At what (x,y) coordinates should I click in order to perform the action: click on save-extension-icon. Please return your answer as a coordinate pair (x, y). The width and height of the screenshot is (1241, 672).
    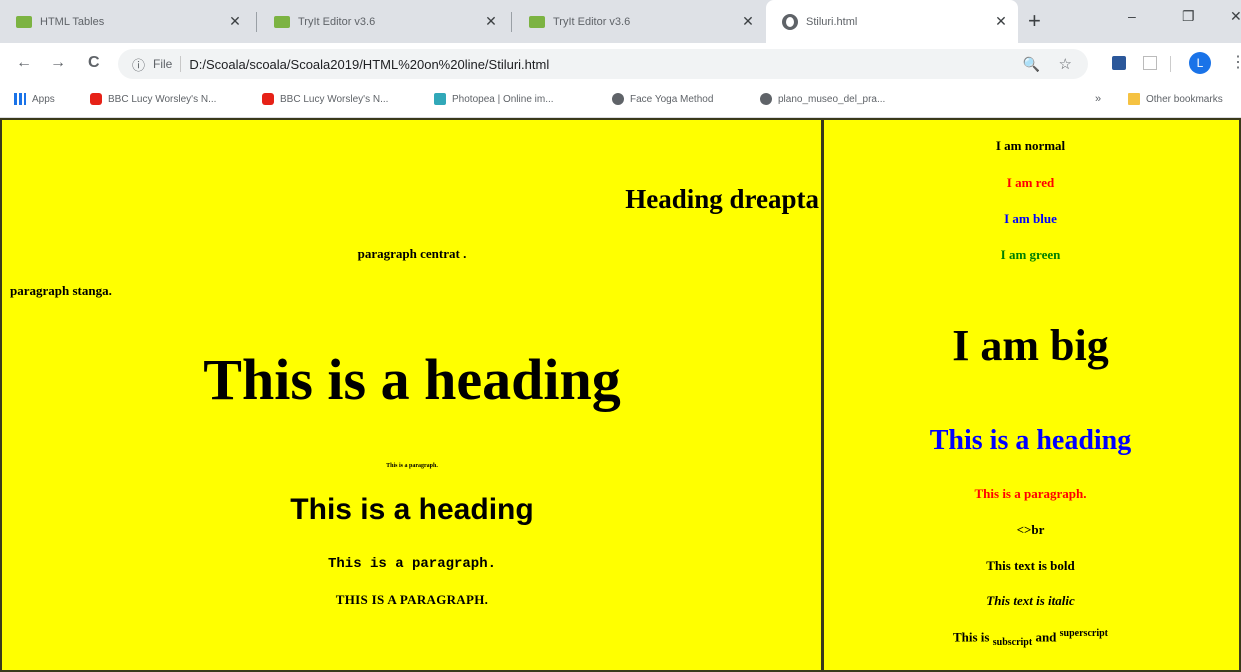
    Looking at the image, I should click on (1119, 63).